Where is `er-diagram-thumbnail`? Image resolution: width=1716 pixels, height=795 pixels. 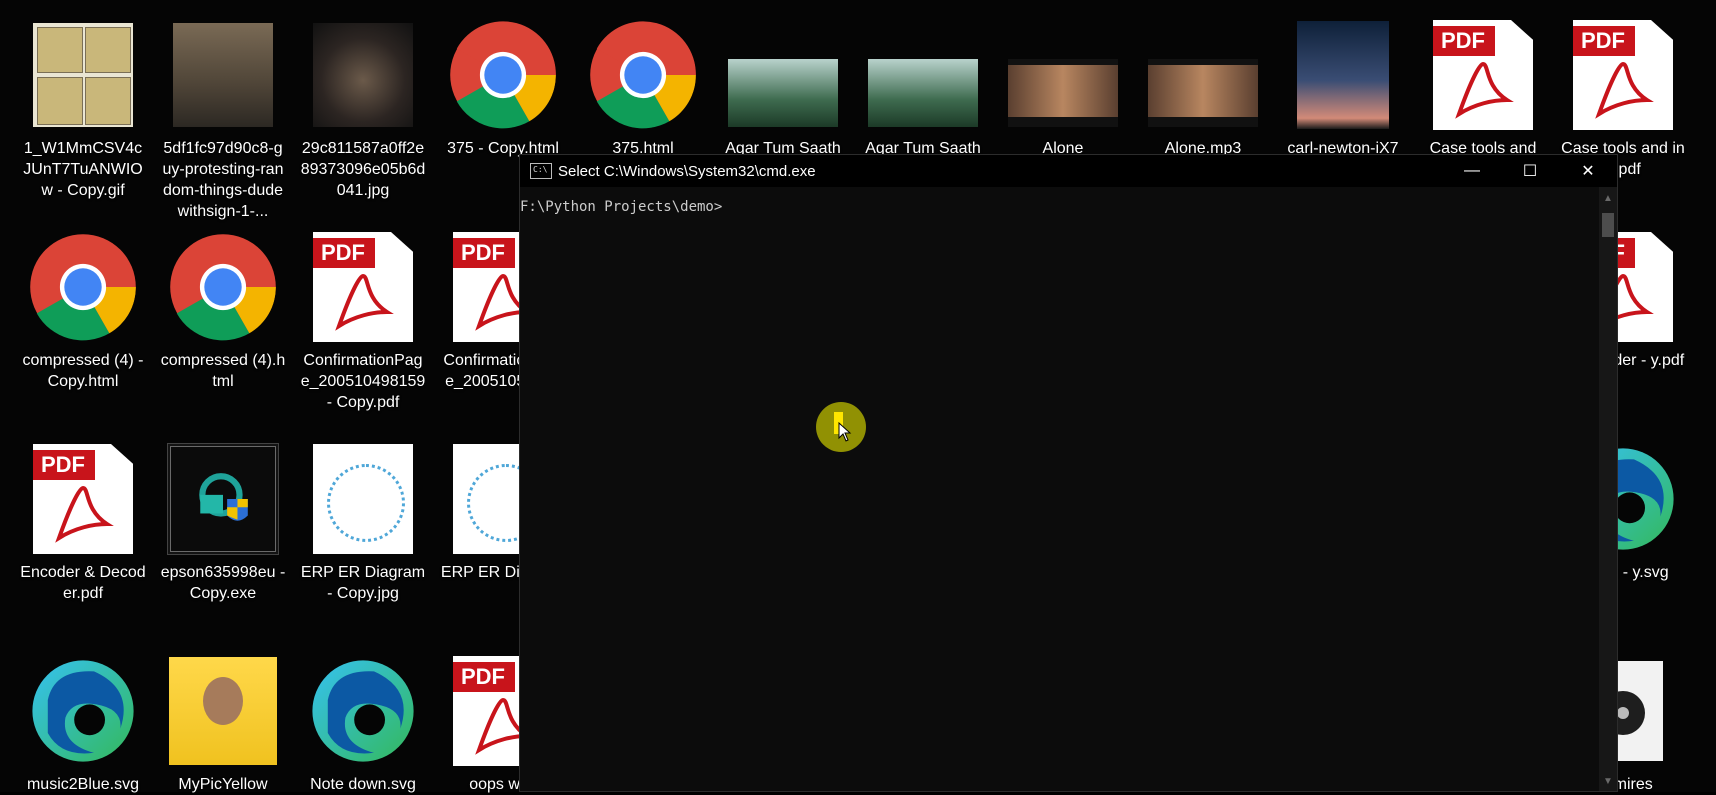
er-diagram-thumbnail is located at coordinates (363, 499).